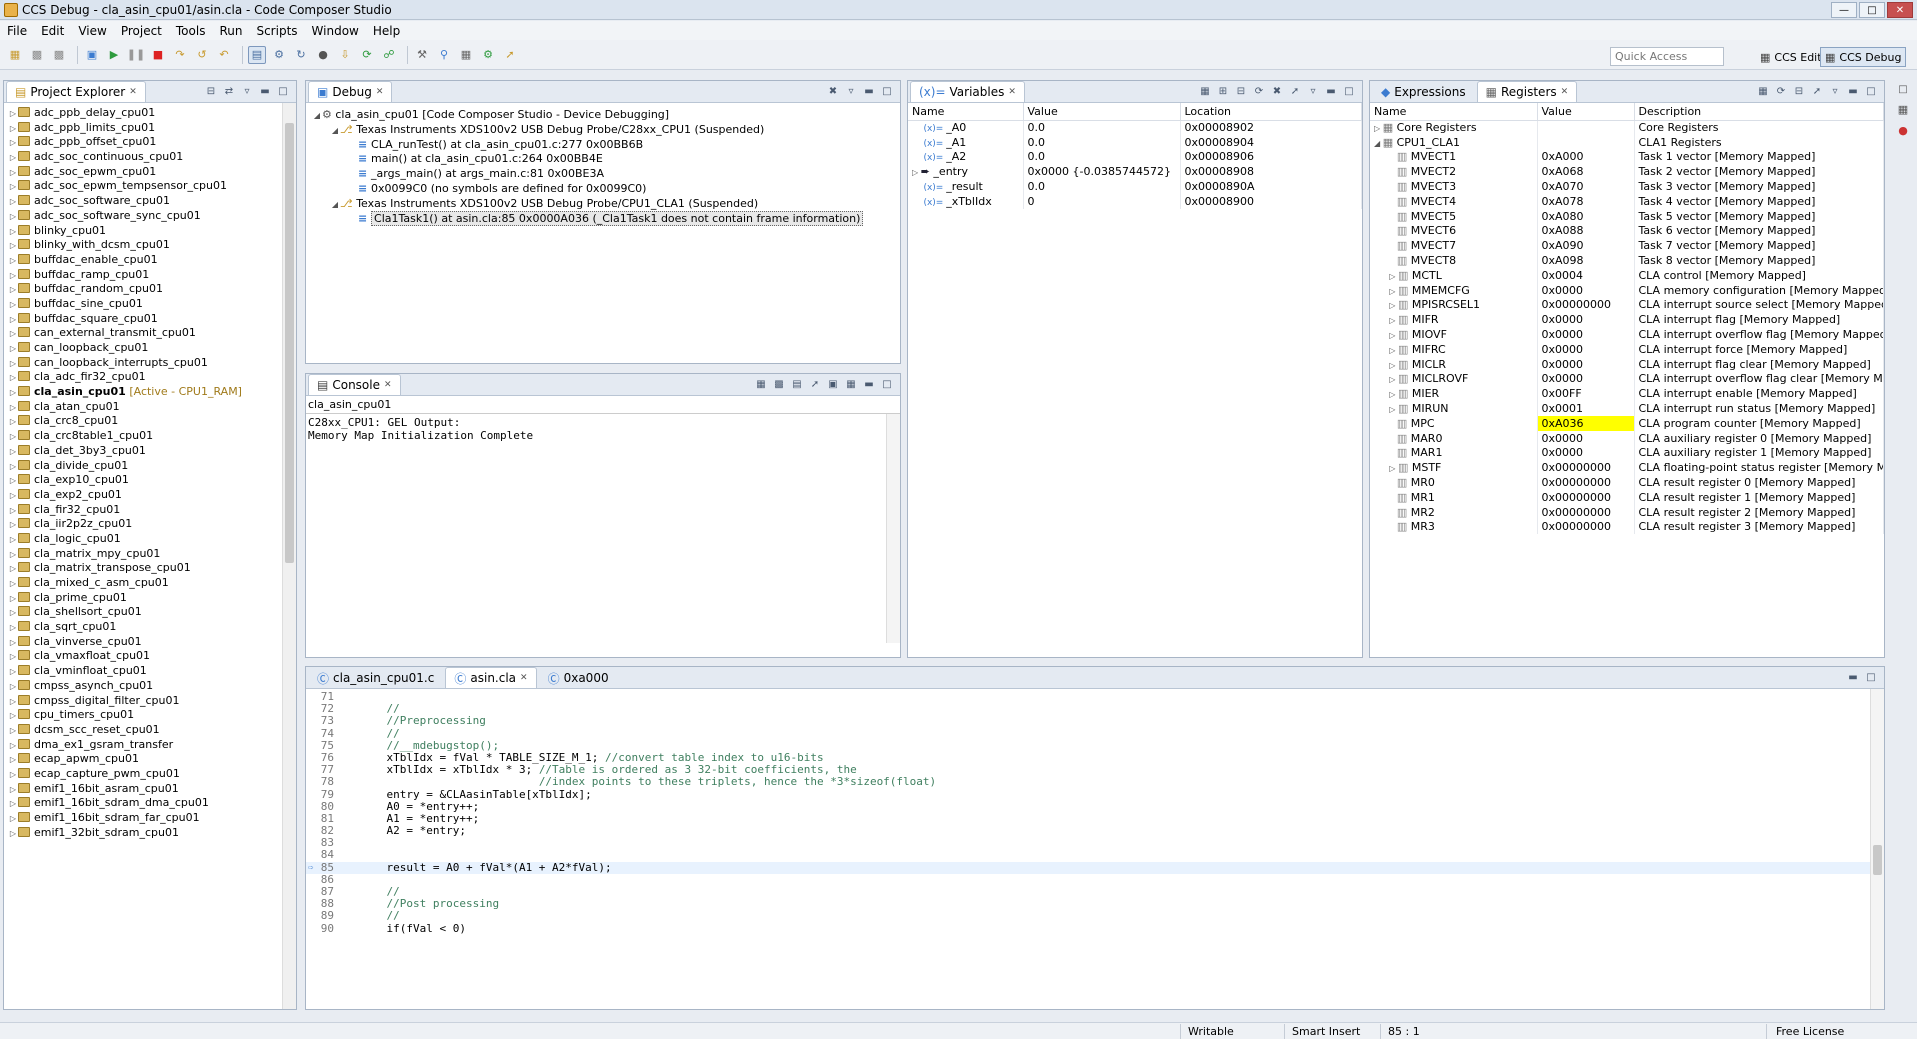  I want to click on minimize-button: —, so click(1844, 10).